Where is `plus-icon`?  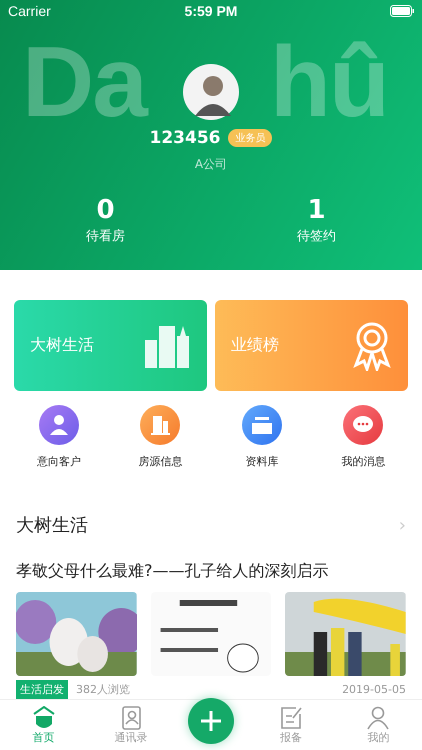 plus-icon is located at coordinates (211, 721).